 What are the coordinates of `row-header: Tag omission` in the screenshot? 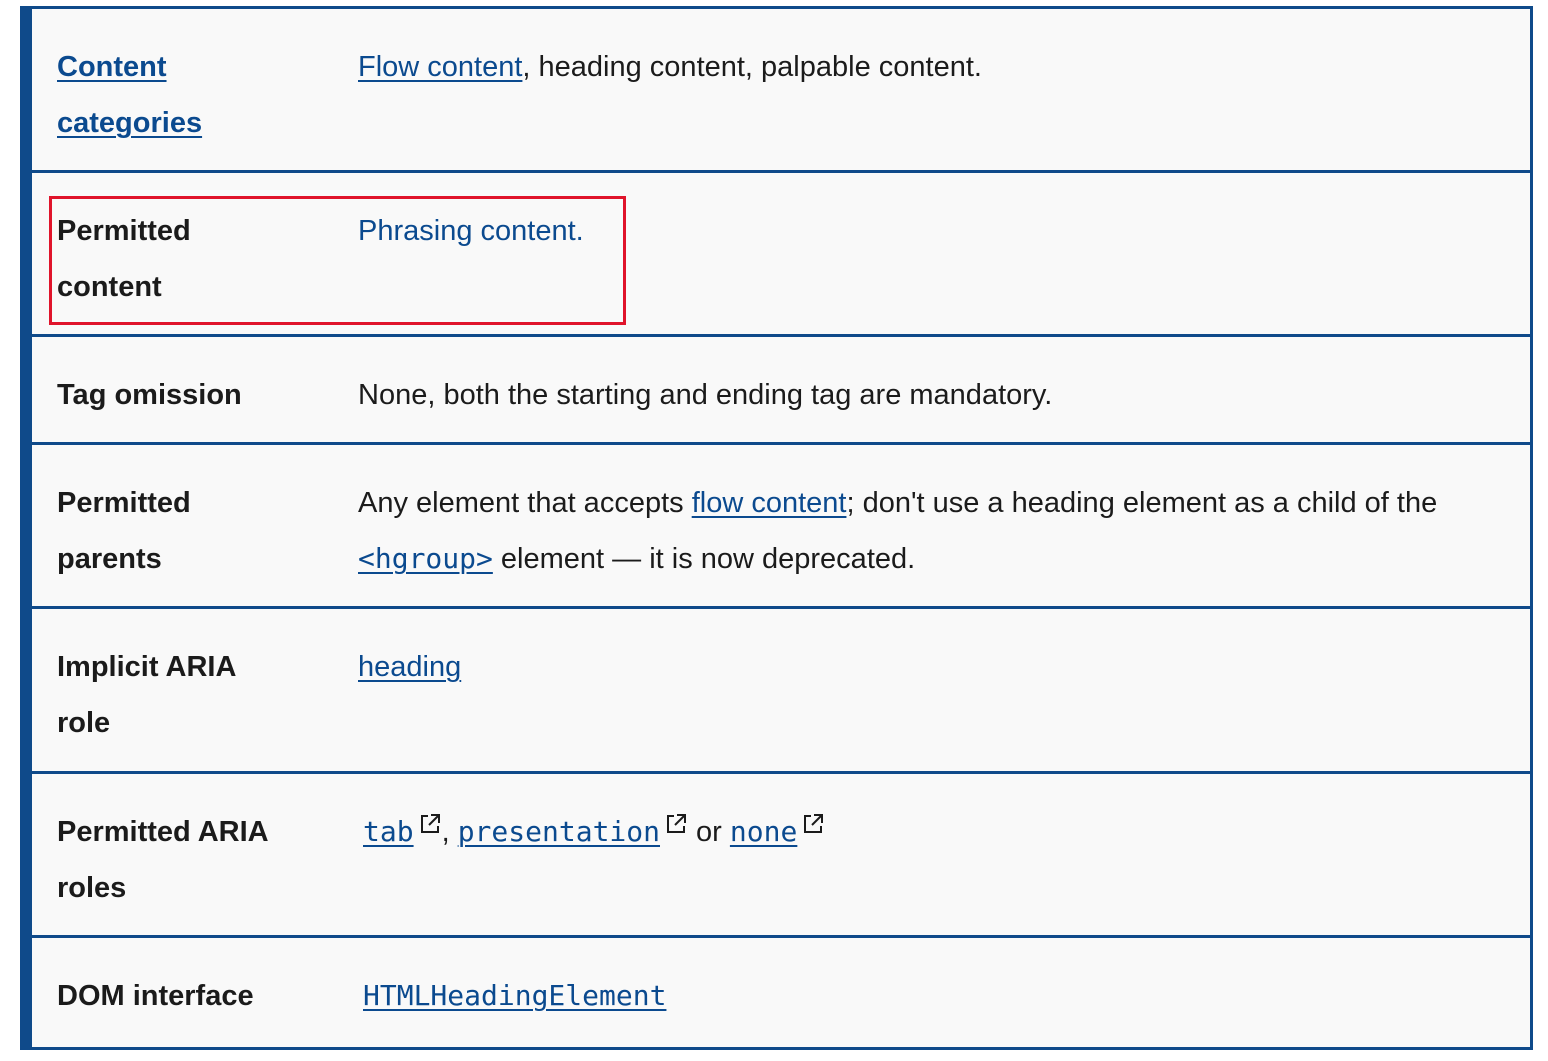 It's located at (149, 395).